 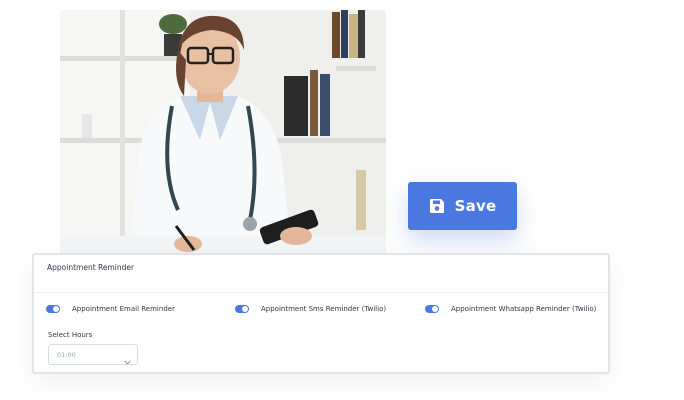 What do you see at coordinates (93, 354) in the screenshot?
I see `select-hours-dropdown: 01:00` at bounding box center [93, 354].